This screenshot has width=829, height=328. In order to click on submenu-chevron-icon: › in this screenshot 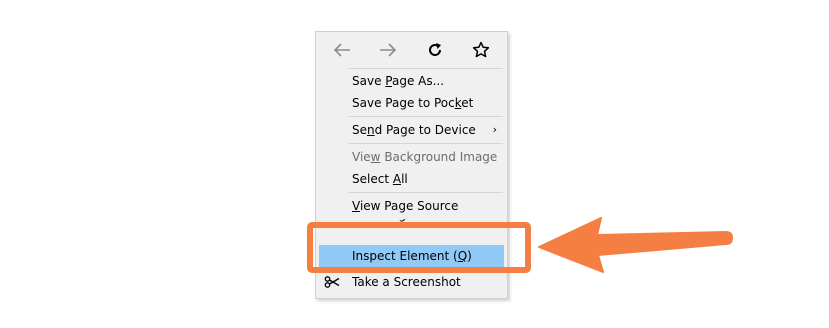, I will do `click(494, 129)`.